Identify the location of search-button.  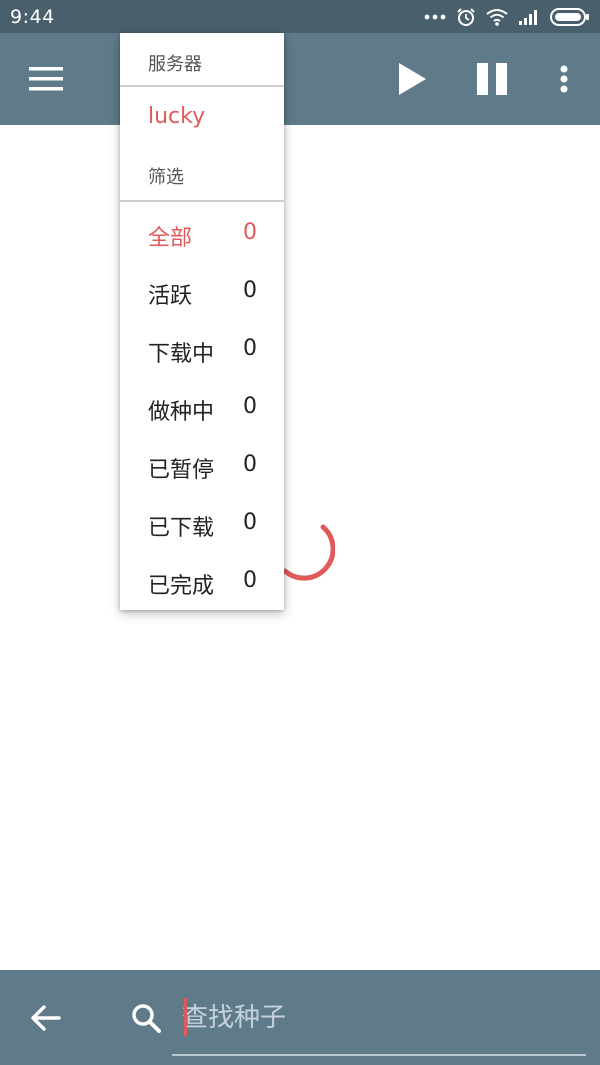
(146, 1018).